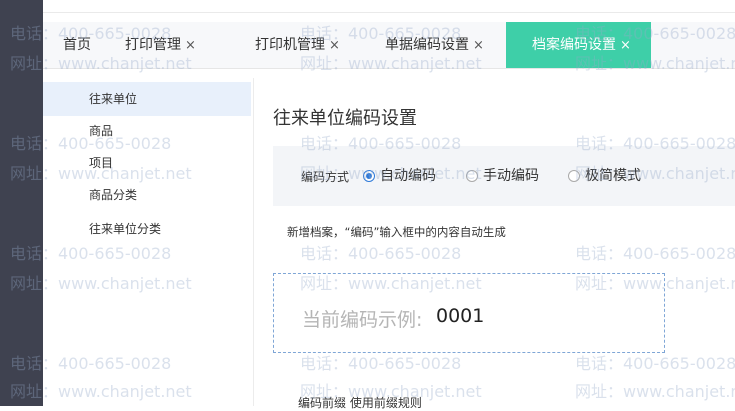  Describe the element at coordinates (511, 176) in the screenshot. I see `radio-label: 手动编码` at that location.